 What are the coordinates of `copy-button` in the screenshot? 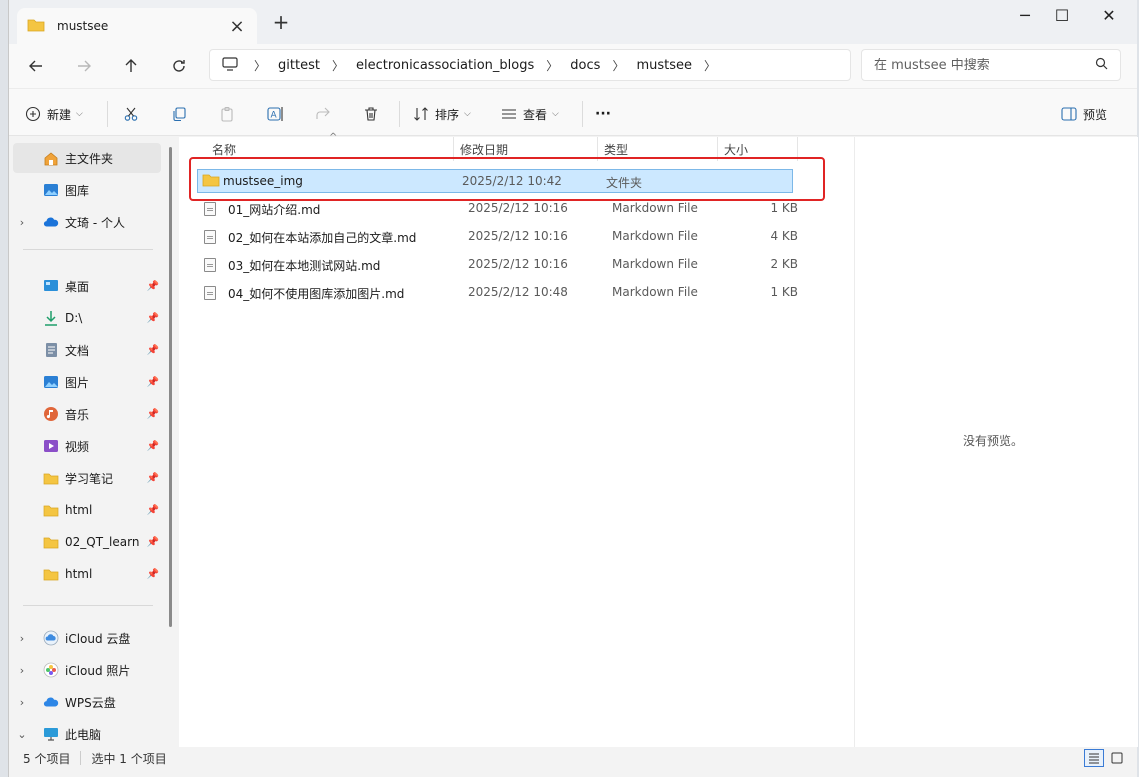 It's located at (179, 114).